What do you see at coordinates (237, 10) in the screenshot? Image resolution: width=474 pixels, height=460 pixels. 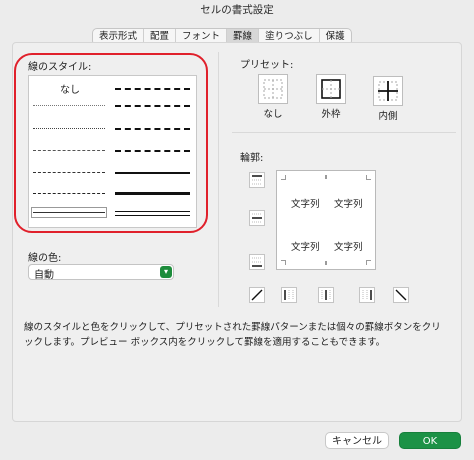 I see `dialog-title: セルの書式設定` at bounding box center [237, 10].